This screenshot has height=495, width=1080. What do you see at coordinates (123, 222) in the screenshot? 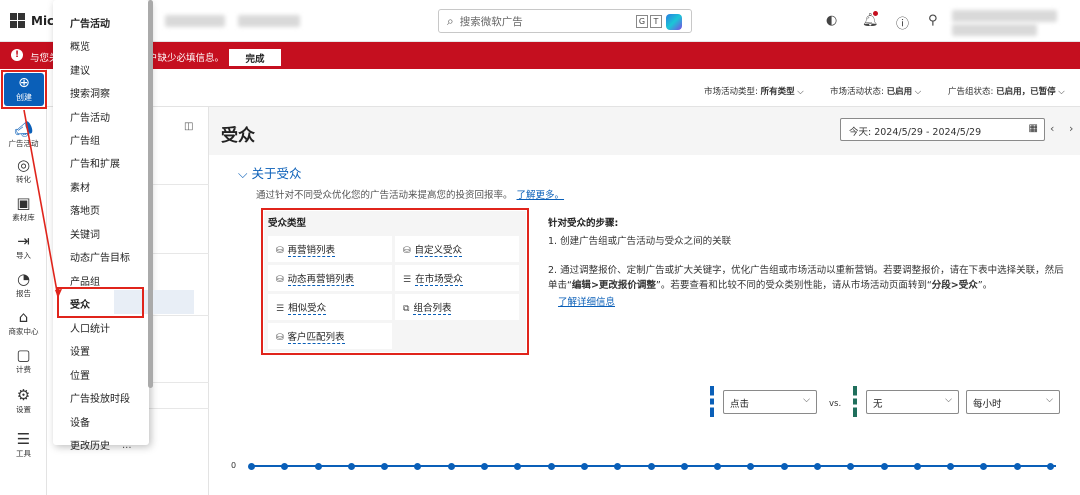
I see `campaigns-flyout-menu` at bounding box center [123, 222].